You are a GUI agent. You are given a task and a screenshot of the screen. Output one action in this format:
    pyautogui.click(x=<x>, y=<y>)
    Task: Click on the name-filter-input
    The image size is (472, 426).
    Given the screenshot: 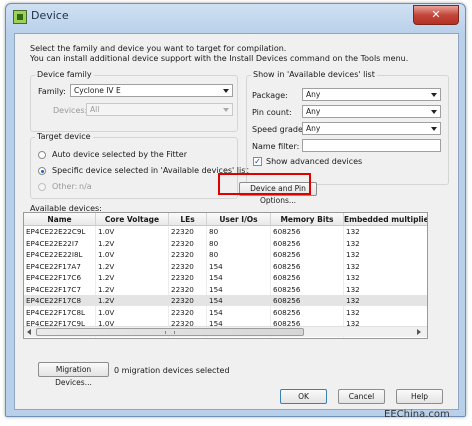 What is the action you would take?
    pyautogui.click(x=371, y=145)
    